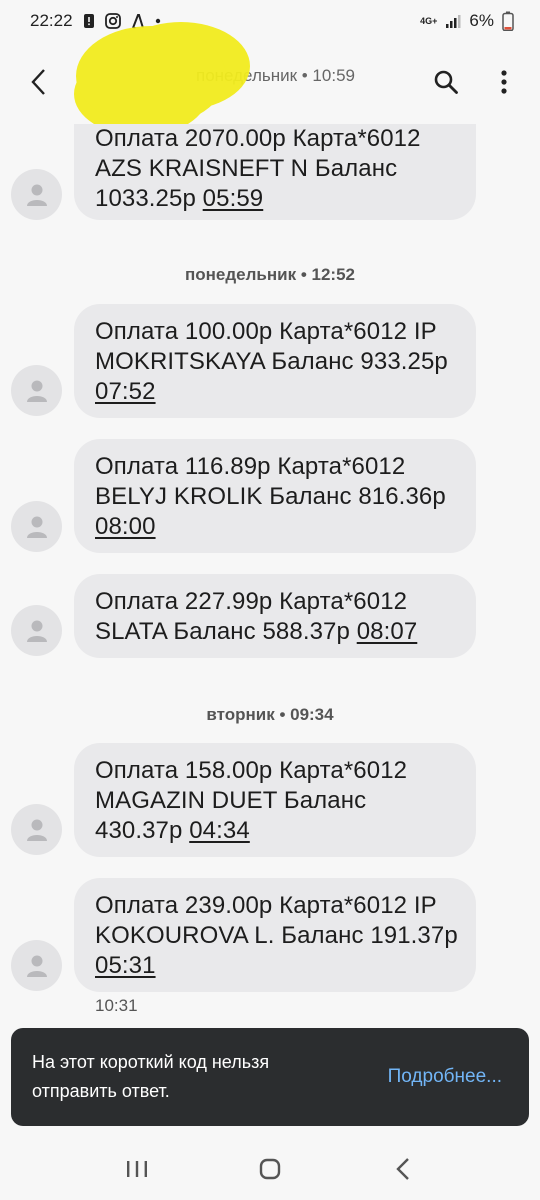 The width and height of the screenshot is (540, 1200). I want to click on message-time-link: 05:31, so click(125, 965).